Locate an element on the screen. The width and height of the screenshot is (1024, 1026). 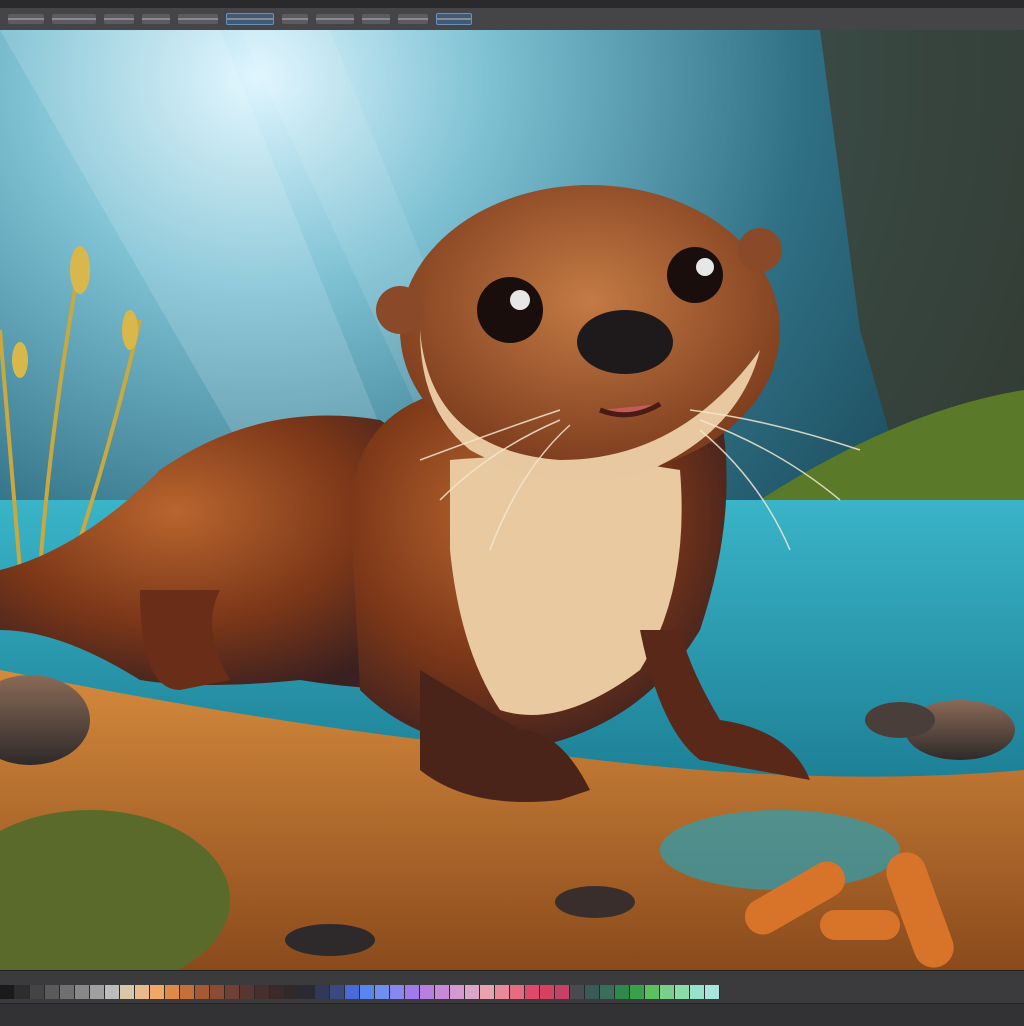
layer-icon is located at coordinates (156, 19).